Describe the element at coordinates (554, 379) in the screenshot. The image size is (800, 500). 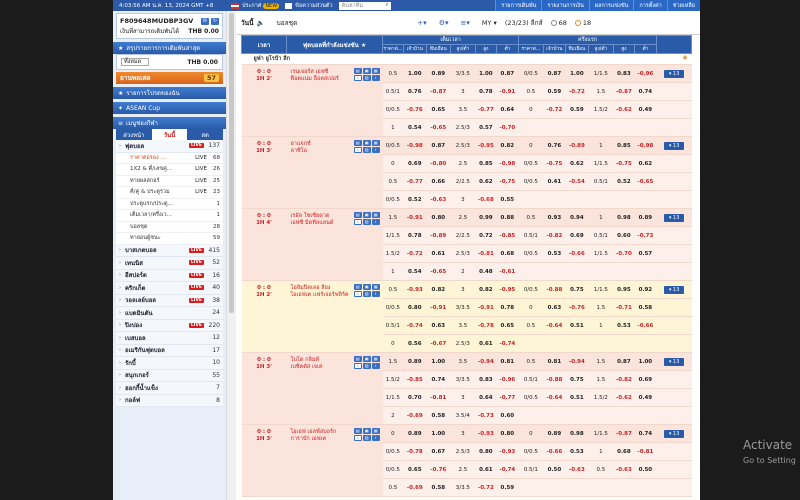
I see `odds-value: -0.88` at that location.